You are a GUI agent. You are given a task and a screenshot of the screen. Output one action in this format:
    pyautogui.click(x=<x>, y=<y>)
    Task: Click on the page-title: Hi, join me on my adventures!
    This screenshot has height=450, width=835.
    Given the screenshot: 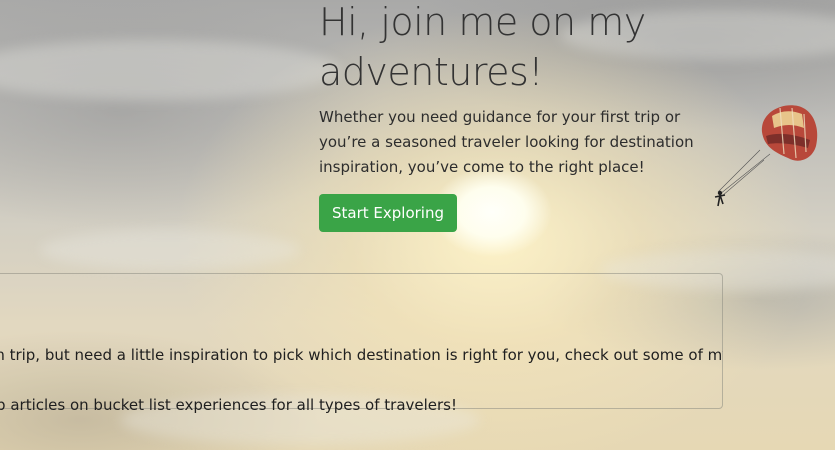 What is the action you would take?
    pyautogui.click(x=482, y=47)
    